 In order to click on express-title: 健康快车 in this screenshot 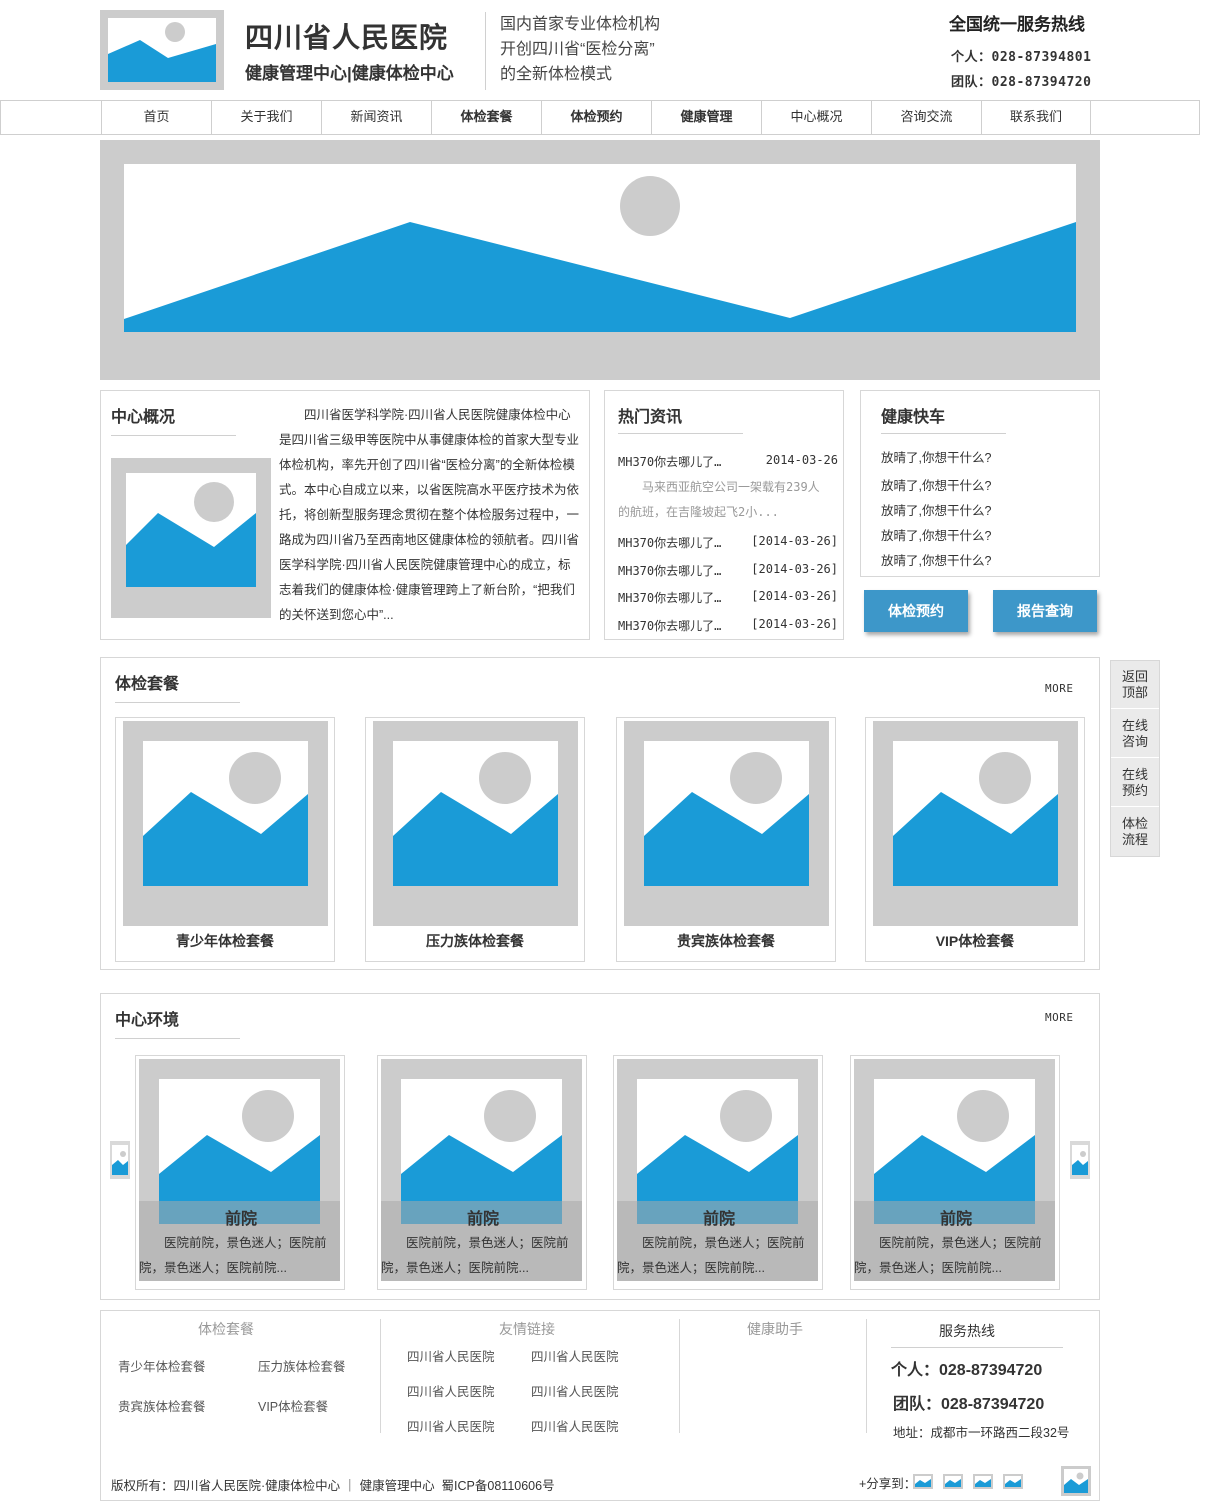, I will do `click(913, 417)`.